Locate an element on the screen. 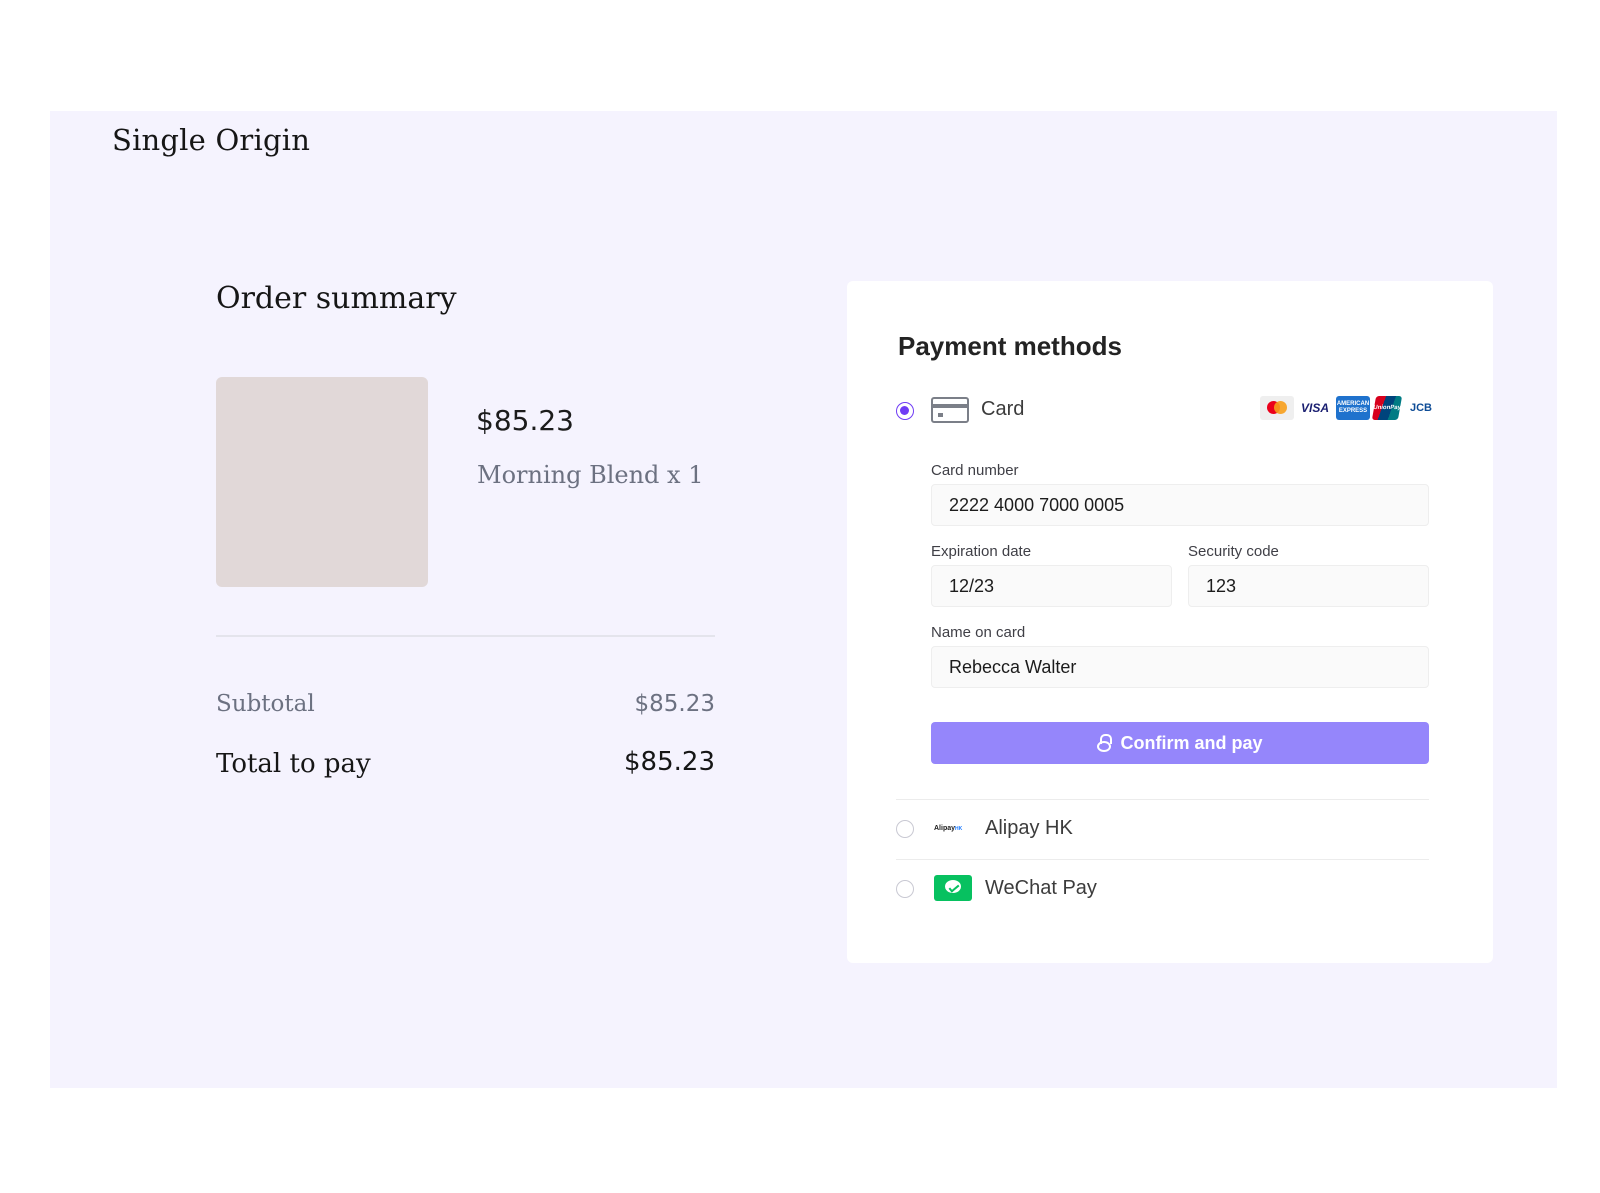  alipay-radio is located at coordinates (905, 829).